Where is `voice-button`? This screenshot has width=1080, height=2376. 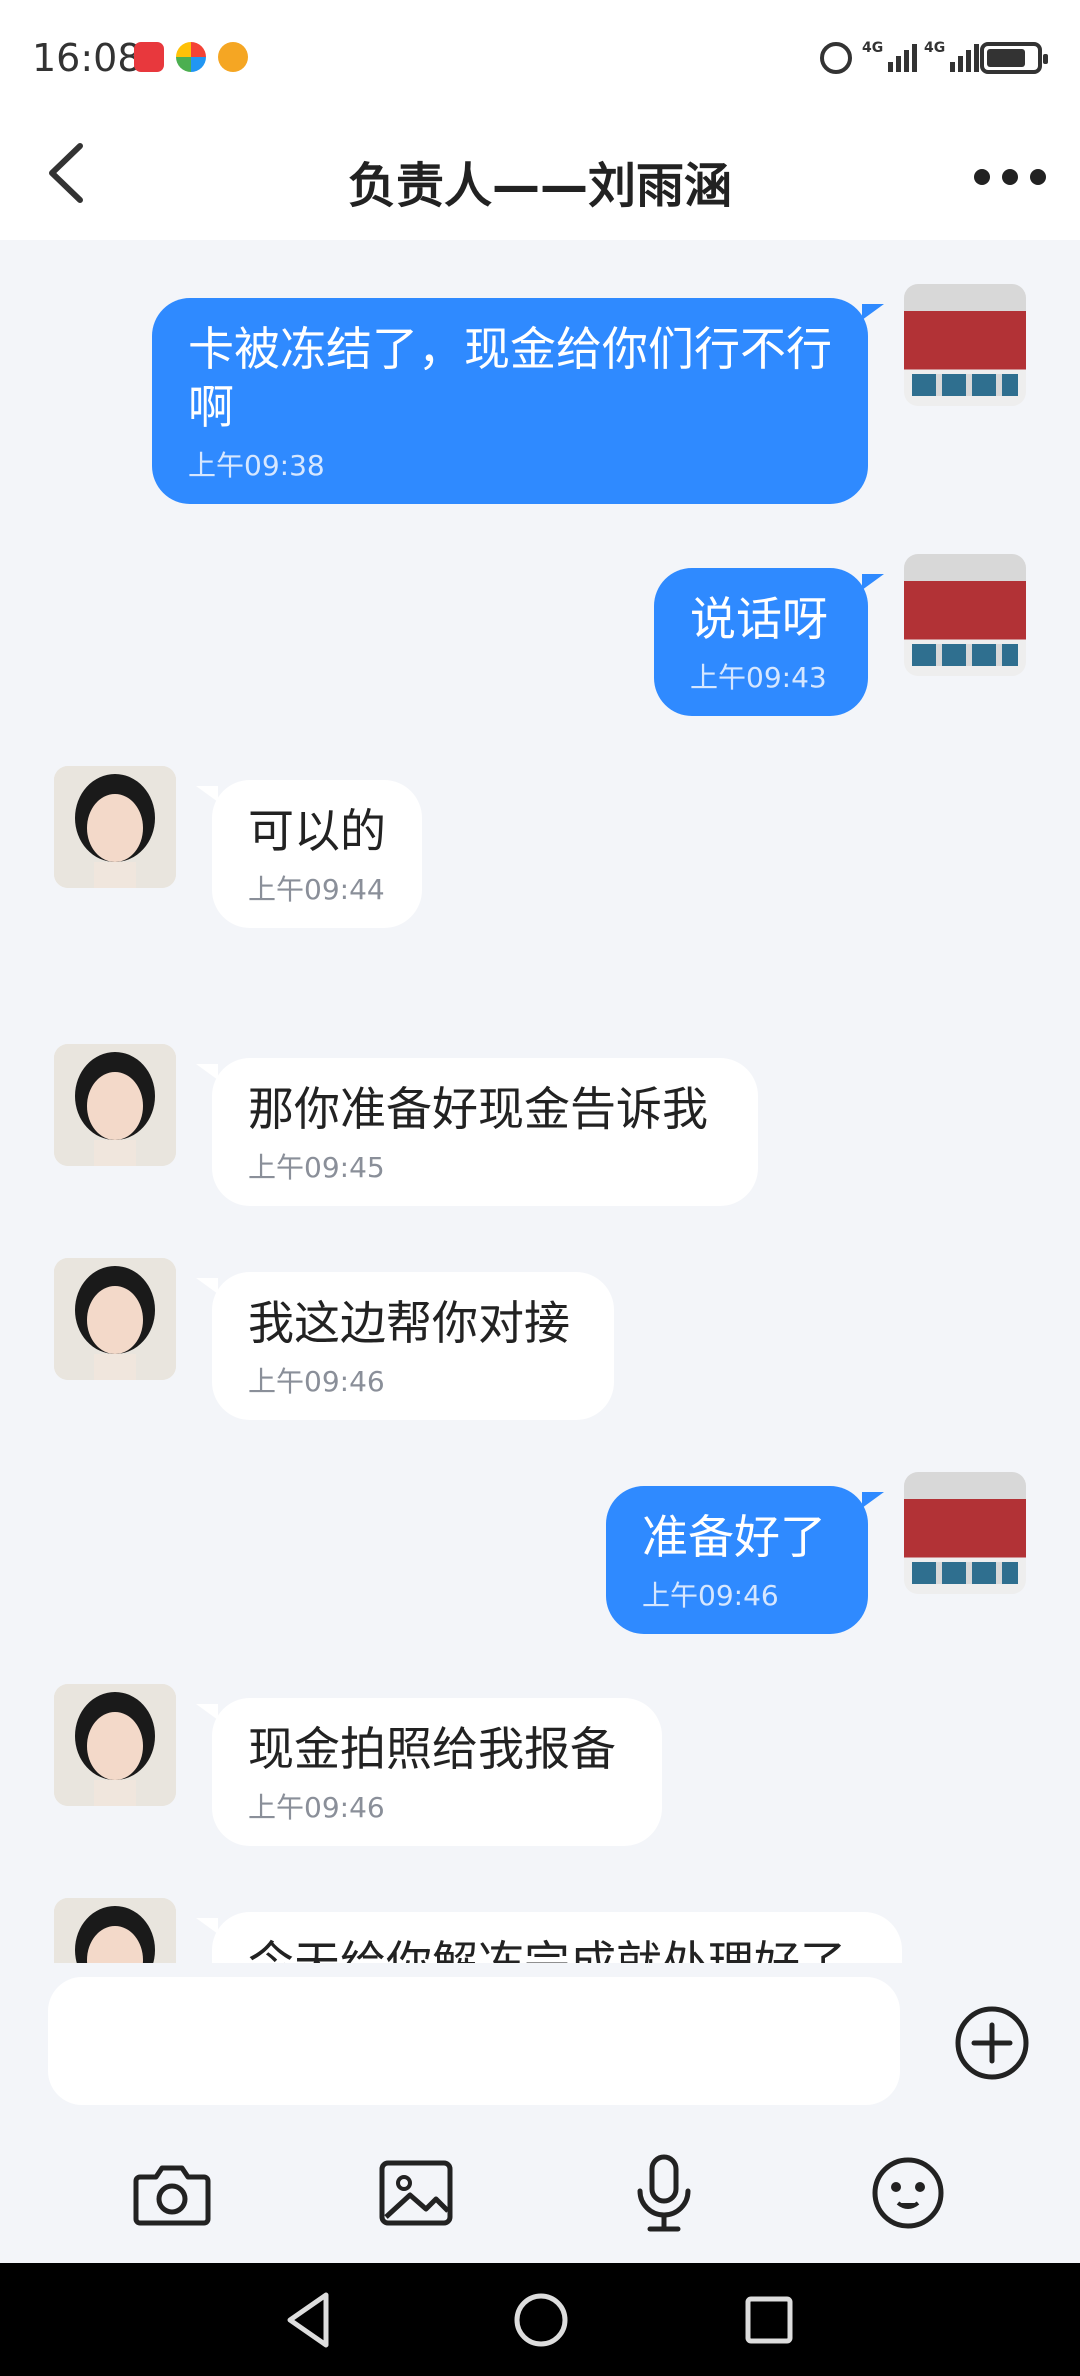 voice-button is located at coordinates (664, 2193).